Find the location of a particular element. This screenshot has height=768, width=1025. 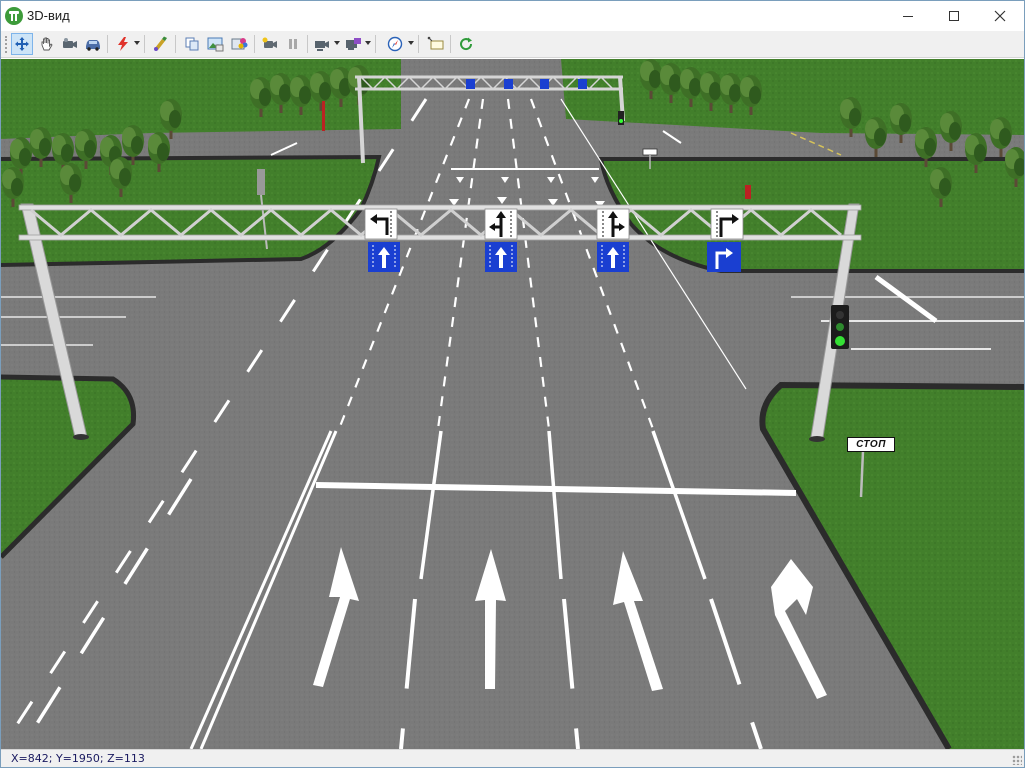

stop-sign-plate: СТОП is located at coordinates (871, 444).